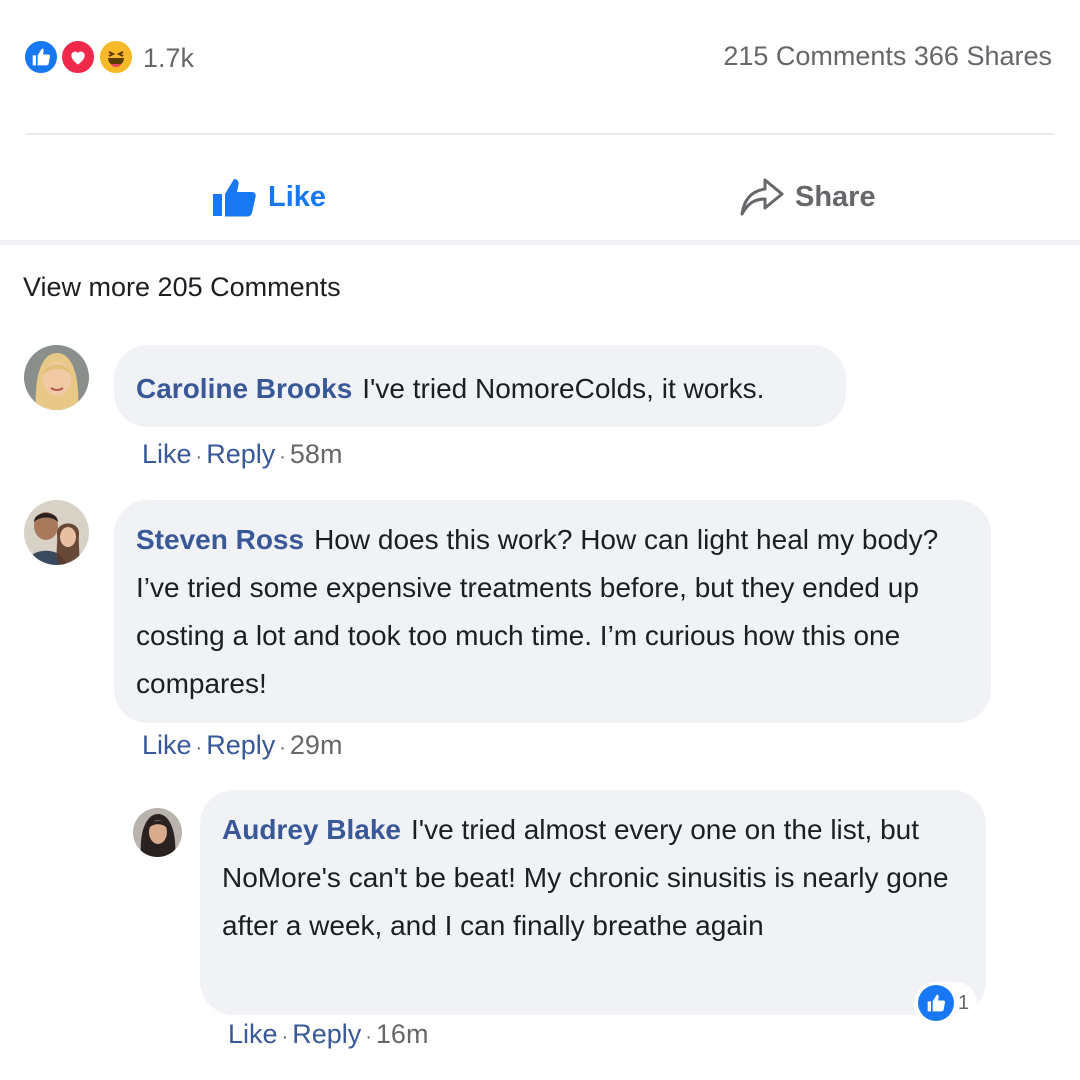  Describe the element at coordinates (835, 196) in the screenshot. I see `share-button-label: Share` at that location.